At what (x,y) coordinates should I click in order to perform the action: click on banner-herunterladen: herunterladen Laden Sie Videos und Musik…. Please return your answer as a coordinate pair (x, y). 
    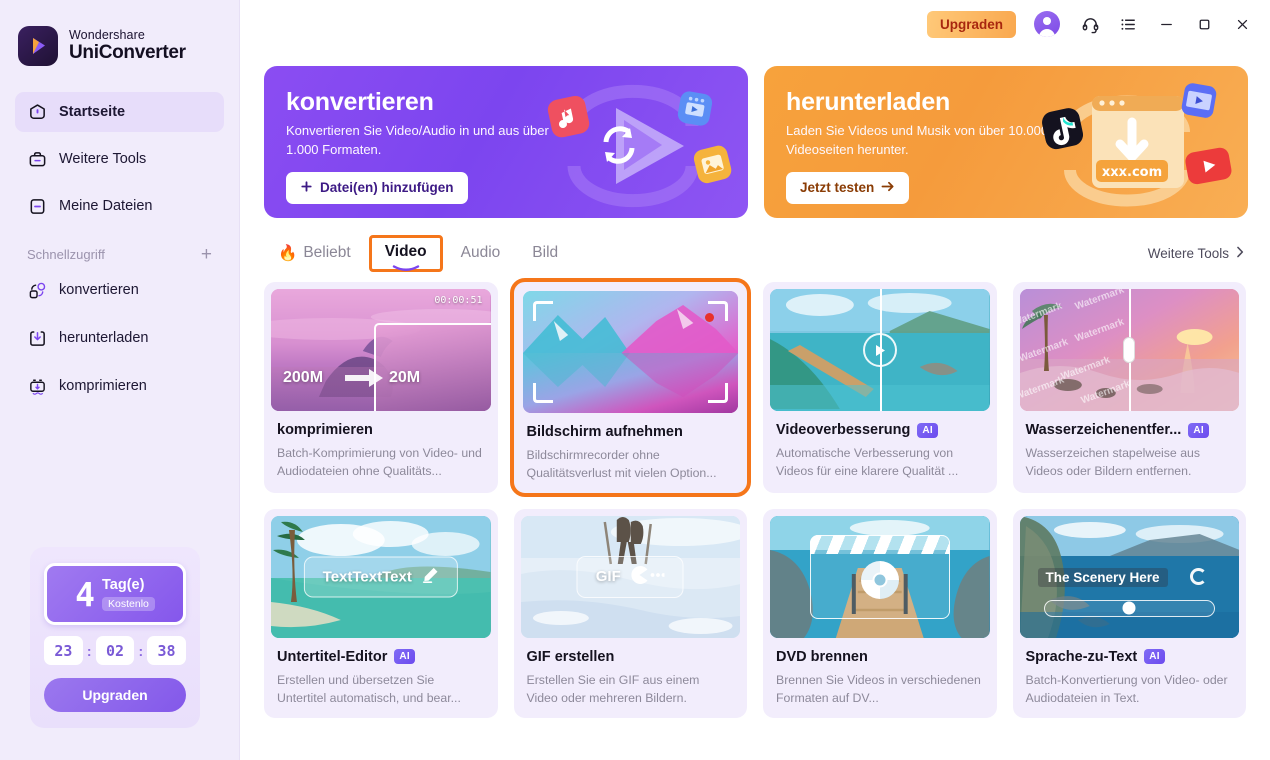
    Looking at the image, I should click on (1006, 142).